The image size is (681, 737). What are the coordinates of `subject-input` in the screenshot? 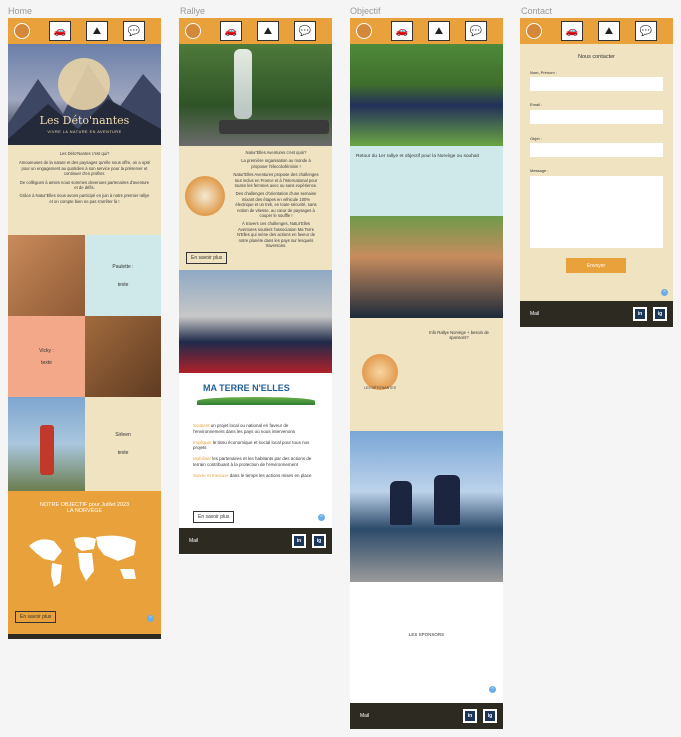 It's located at (596, 150).